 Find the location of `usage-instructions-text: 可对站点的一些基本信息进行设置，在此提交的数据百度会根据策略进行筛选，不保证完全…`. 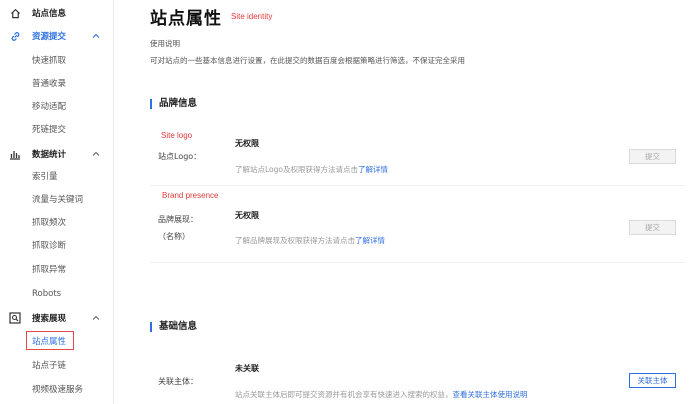

usage-instructions-text: 可对站点的一些基本信息进行设置，在此提交的数据百度会根据策略进行筛选，不保证完全… is located at coordinates (307, 60).